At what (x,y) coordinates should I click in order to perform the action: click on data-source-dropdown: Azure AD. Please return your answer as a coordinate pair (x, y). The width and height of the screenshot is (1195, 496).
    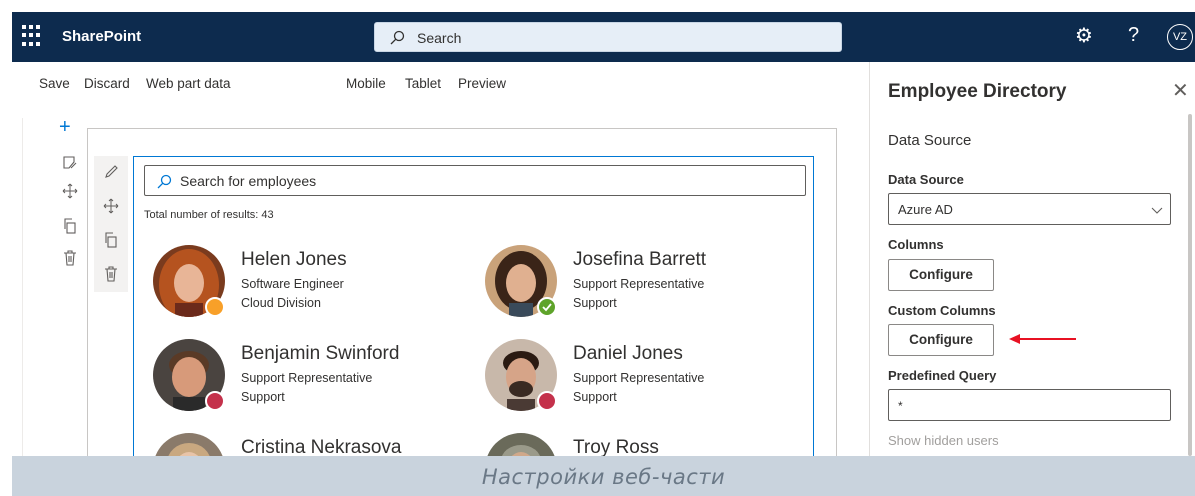
    Looking at the image, I should click on (1029, 209).